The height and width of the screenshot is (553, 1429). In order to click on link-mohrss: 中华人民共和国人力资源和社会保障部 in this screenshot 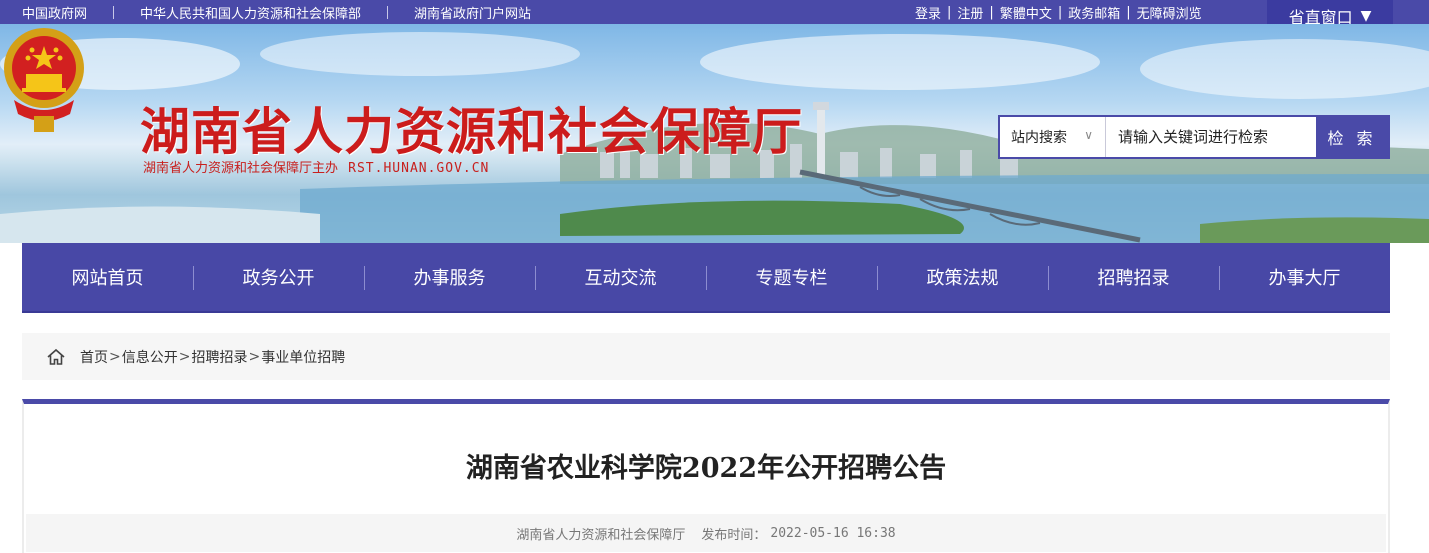, I will do `click(250, 12)`.